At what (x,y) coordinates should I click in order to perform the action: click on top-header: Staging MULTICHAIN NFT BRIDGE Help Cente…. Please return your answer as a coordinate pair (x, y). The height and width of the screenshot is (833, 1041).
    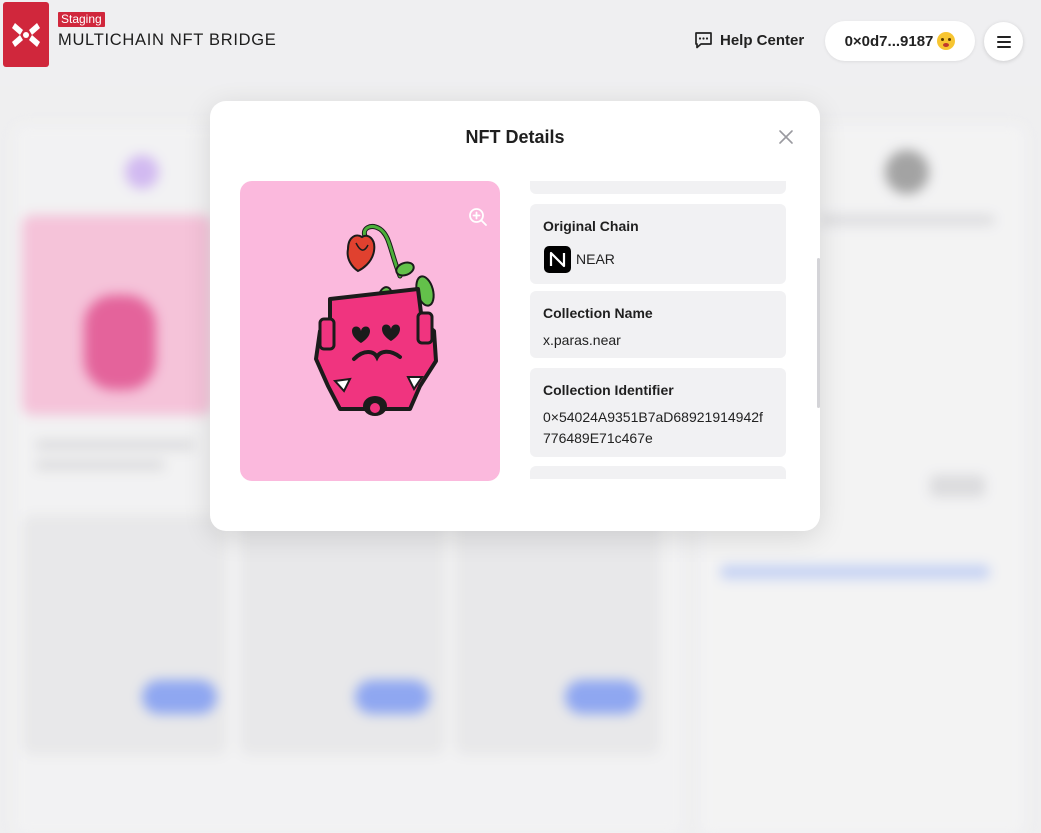
    Looking at the image, I should click on (520, 43).